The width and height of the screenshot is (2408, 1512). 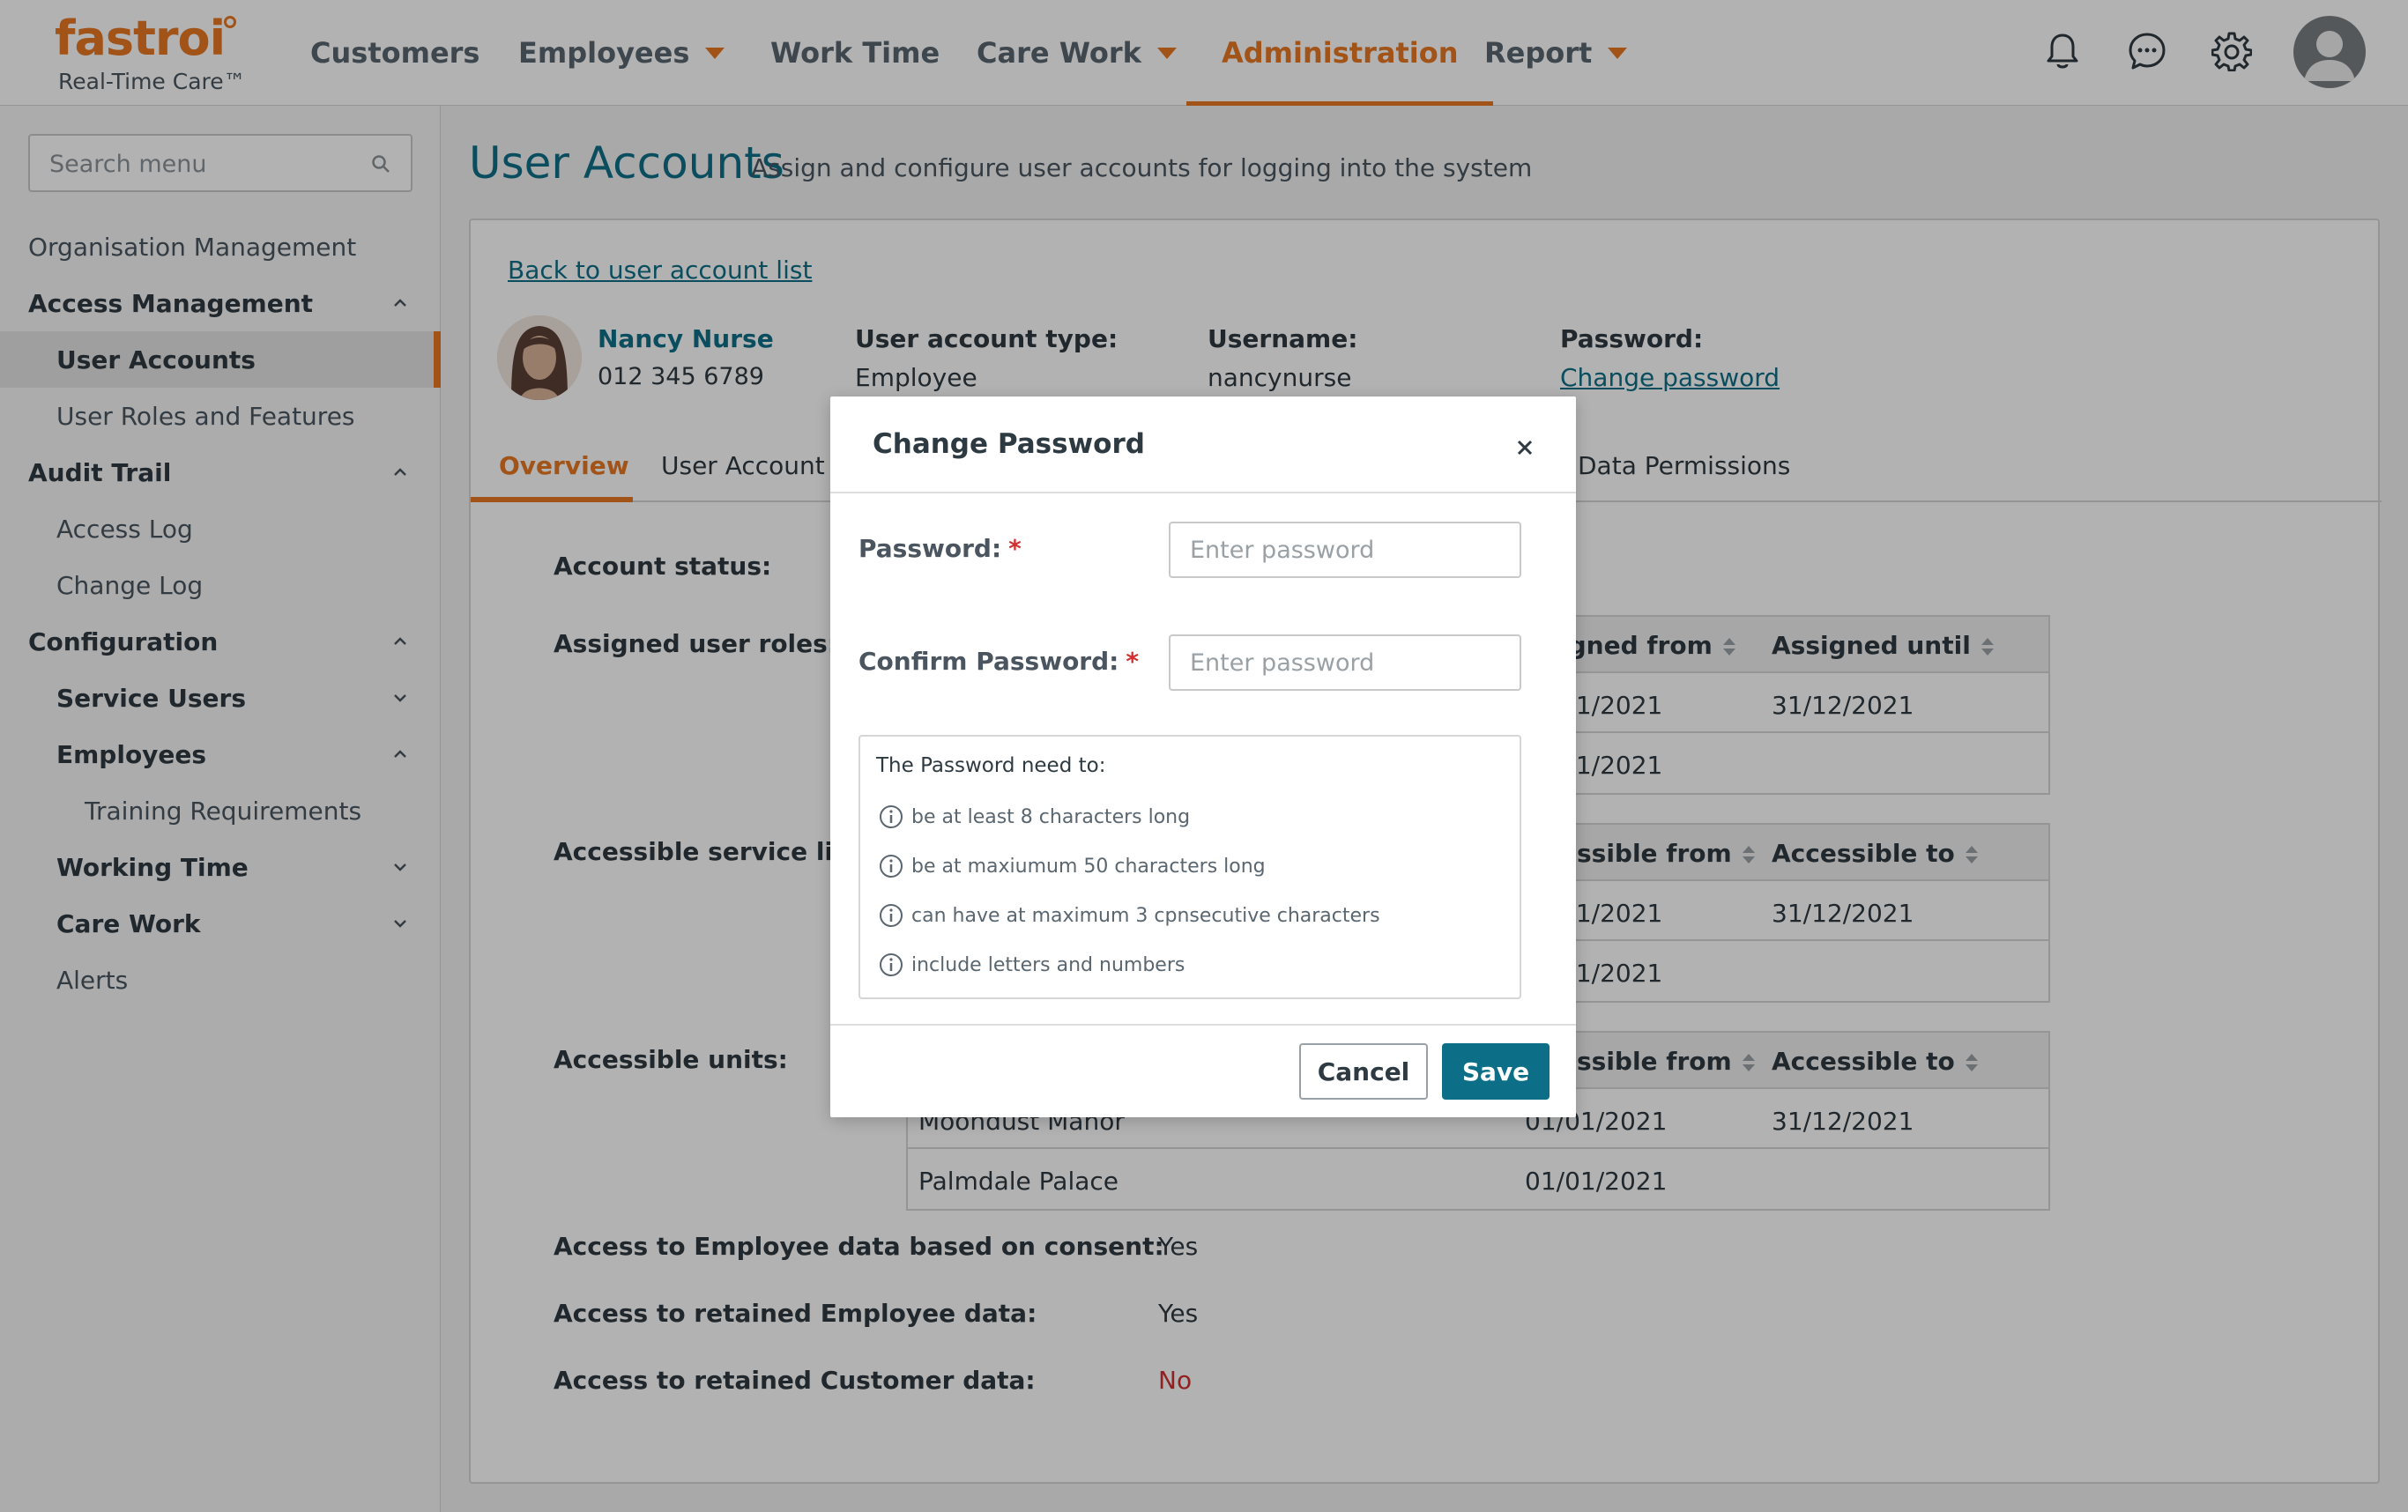 What do you see at coordinates (1072, 866) in the screenshot?
I see `password-rule: be at maxiumum 50 characters long` at bounding box center [1072, 866].